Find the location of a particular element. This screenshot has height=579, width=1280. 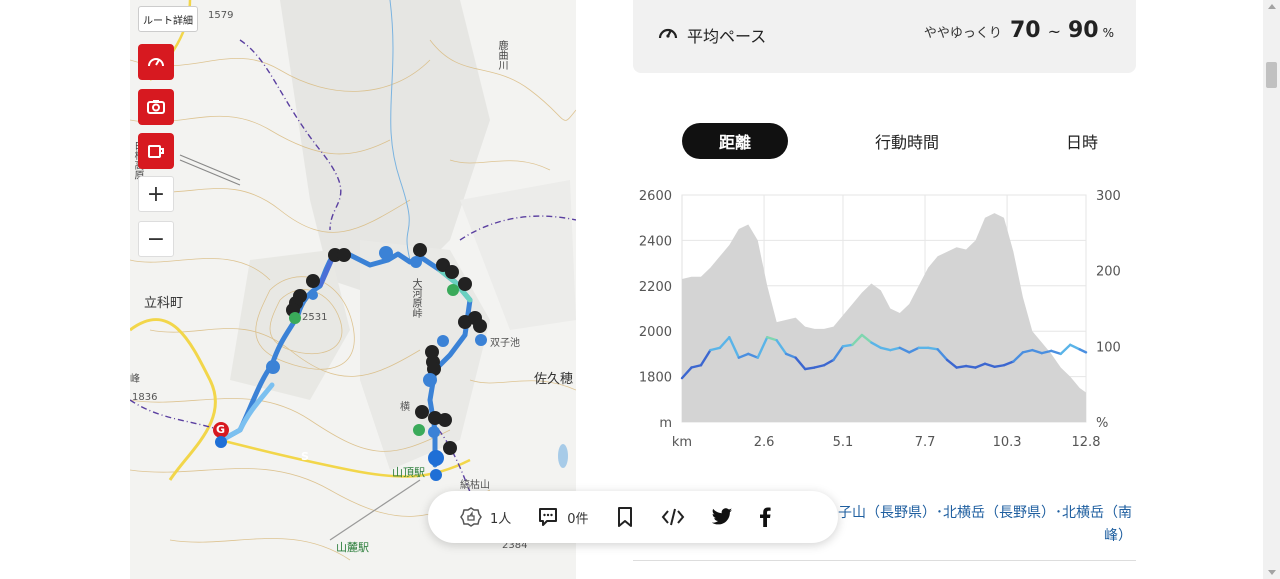

place-label-mine: 峰 is located at coordinates (135, 379).